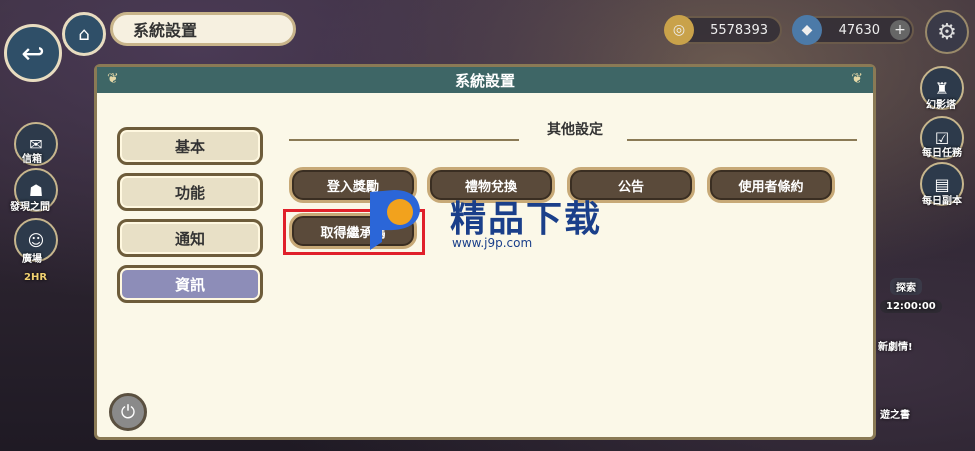  What do you see at coordinates (575, 130) in the screenshot?
I see `section-title: 其他設定` at bounding box center [575, 130].